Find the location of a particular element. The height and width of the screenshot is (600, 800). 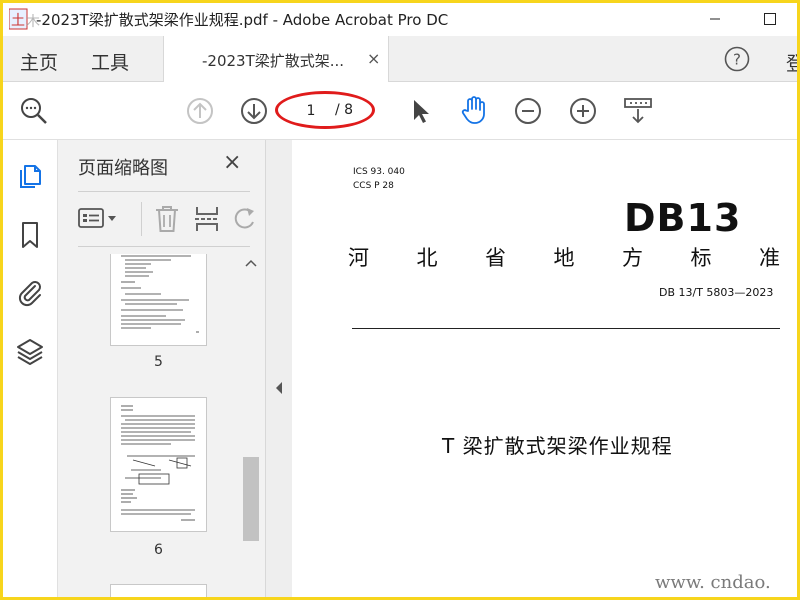

heading-char: 方 is located at coordinates (632, 258).